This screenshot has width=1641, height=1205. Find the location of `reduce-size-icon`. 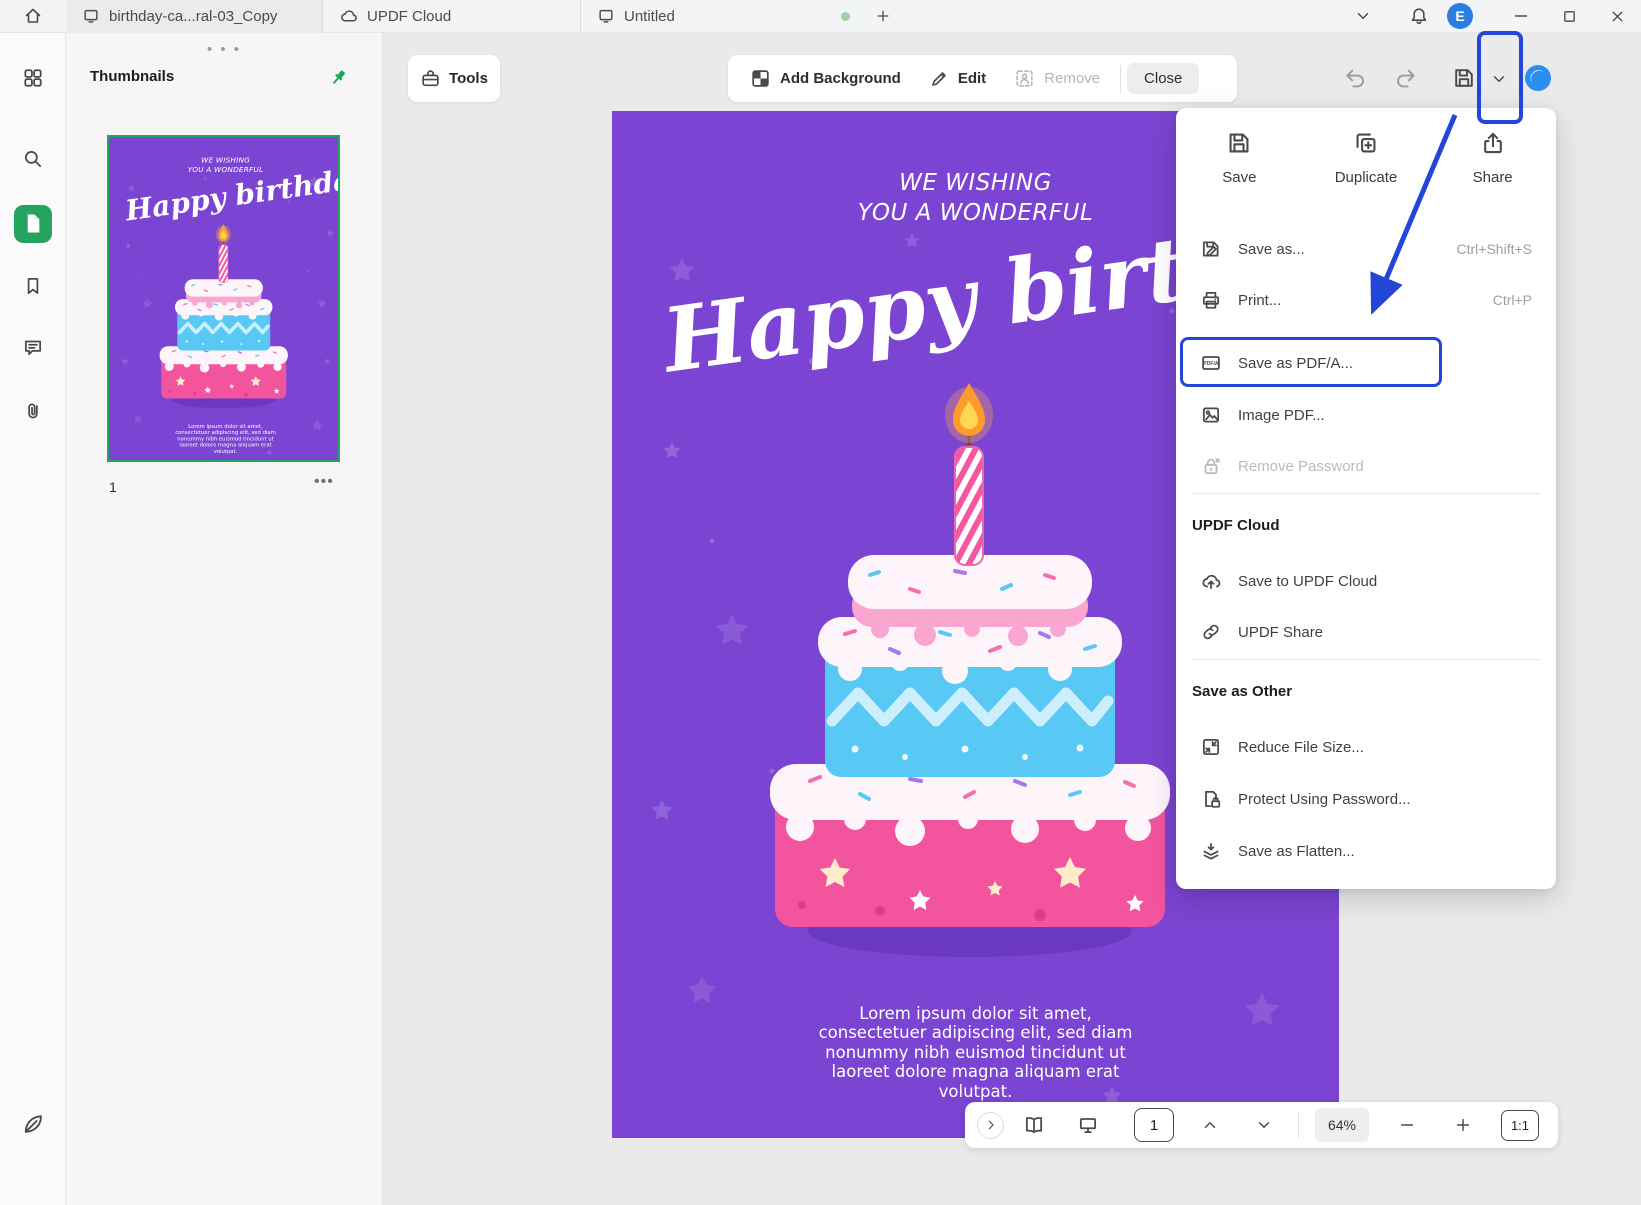

reduce-size-icon is located at coordinates (1211, 747).